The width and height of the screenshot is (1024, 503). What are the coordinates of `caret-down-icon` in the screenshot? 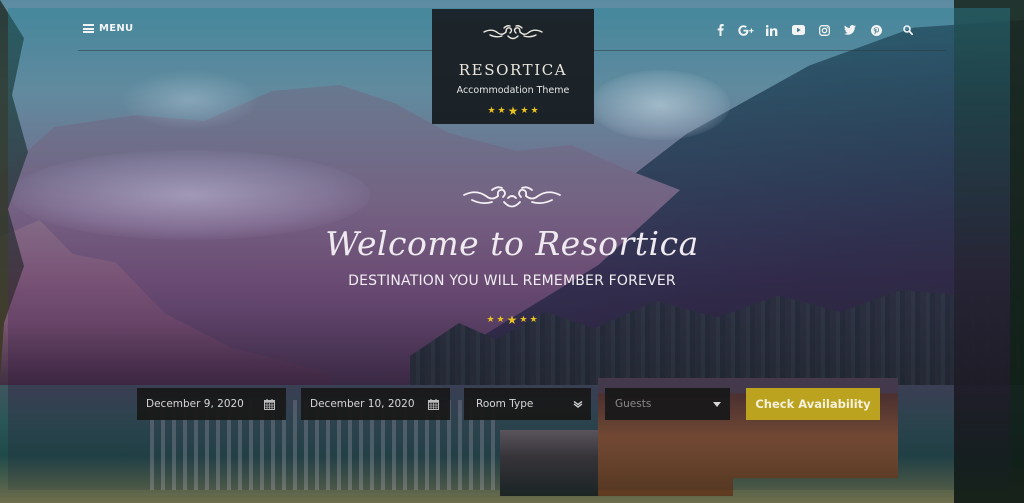 It's located at (717, 404).